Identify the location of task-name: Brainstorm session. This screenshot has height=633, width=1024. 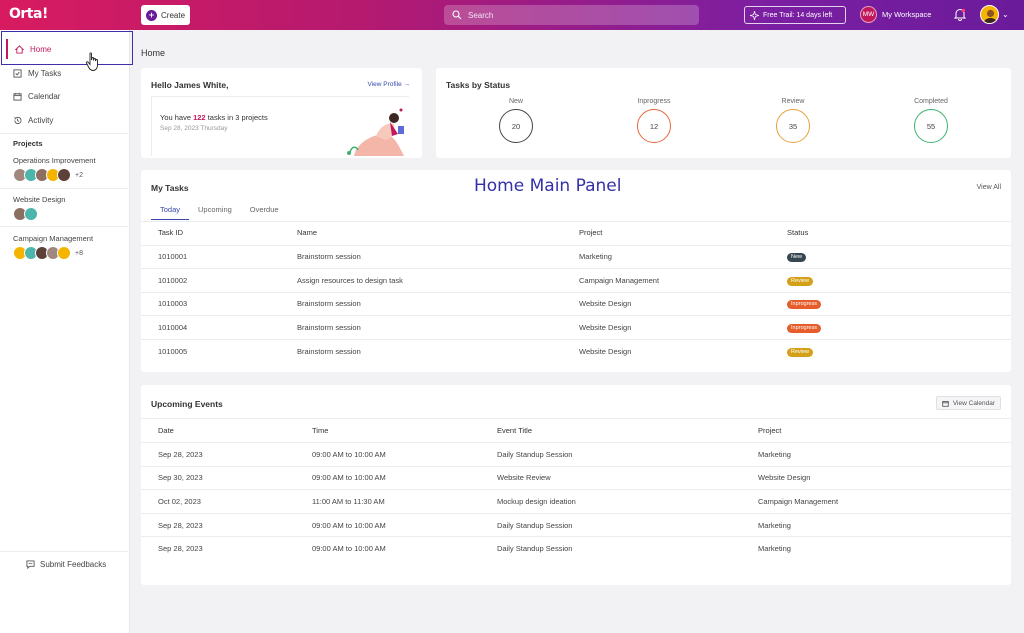
(421, 327).